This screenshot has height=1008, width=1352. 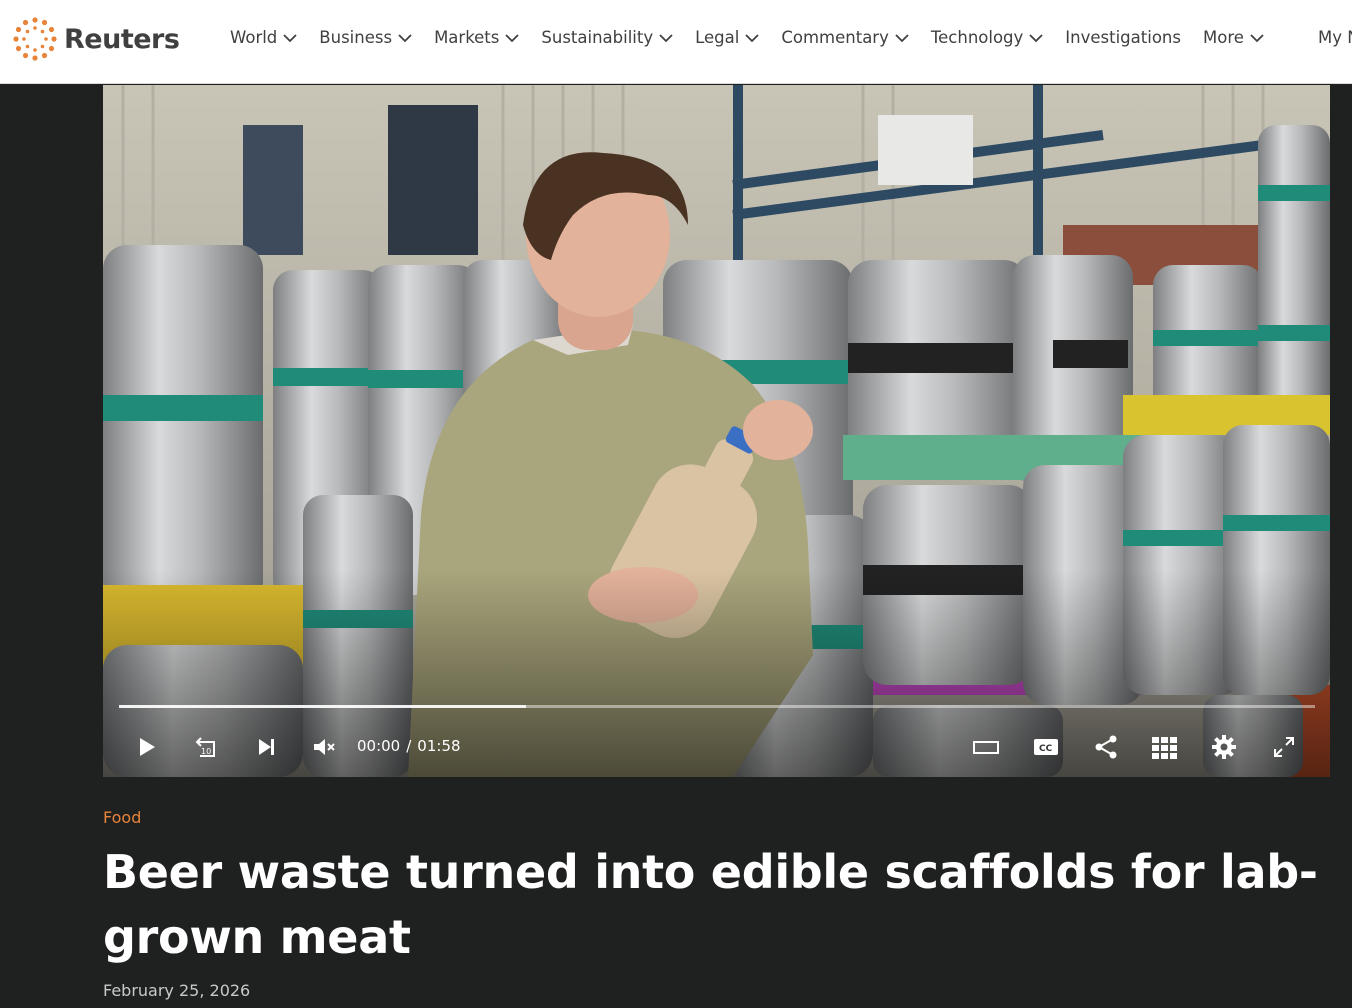 What do you see at coordinates (322, 706) in the screenshot?
I see `buffer-bar` at bounding box center [322, 706].